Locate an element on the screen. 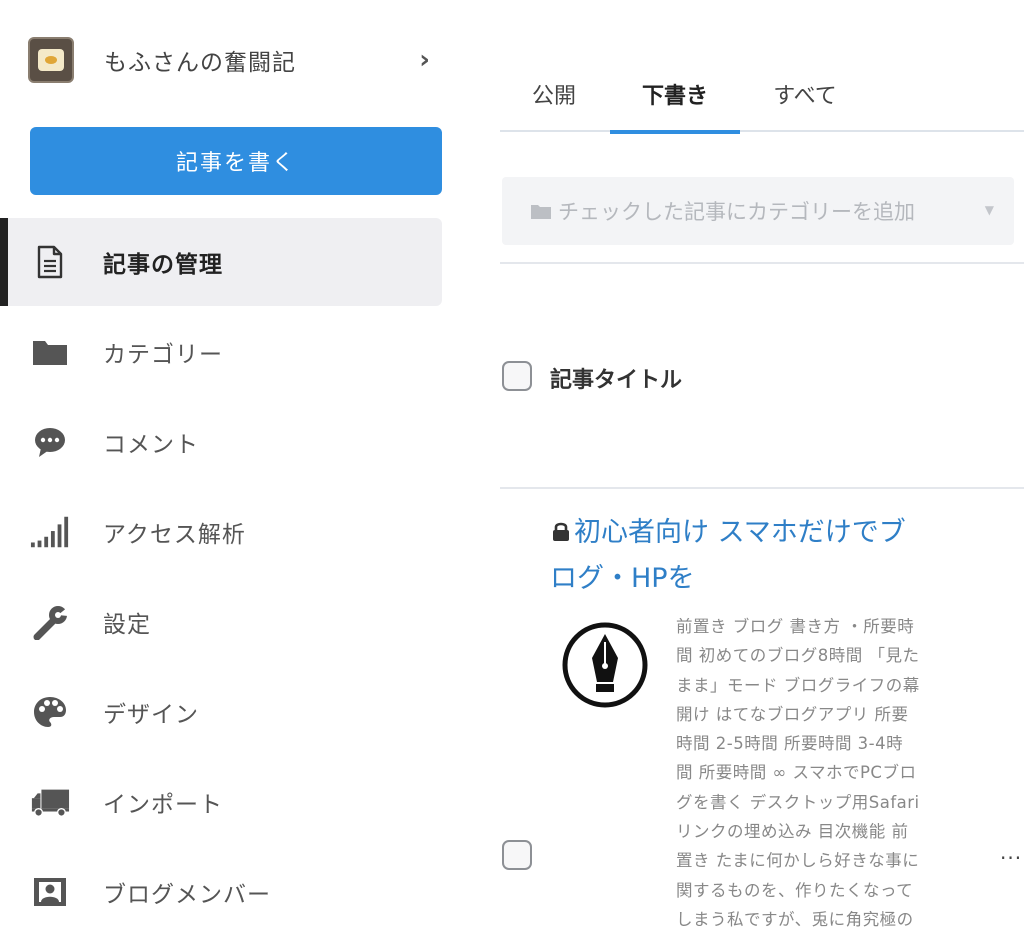 The image size is (1024, 943). excerpt-line: 関するものを、作りたくなって is located at coordinates (795, 890).